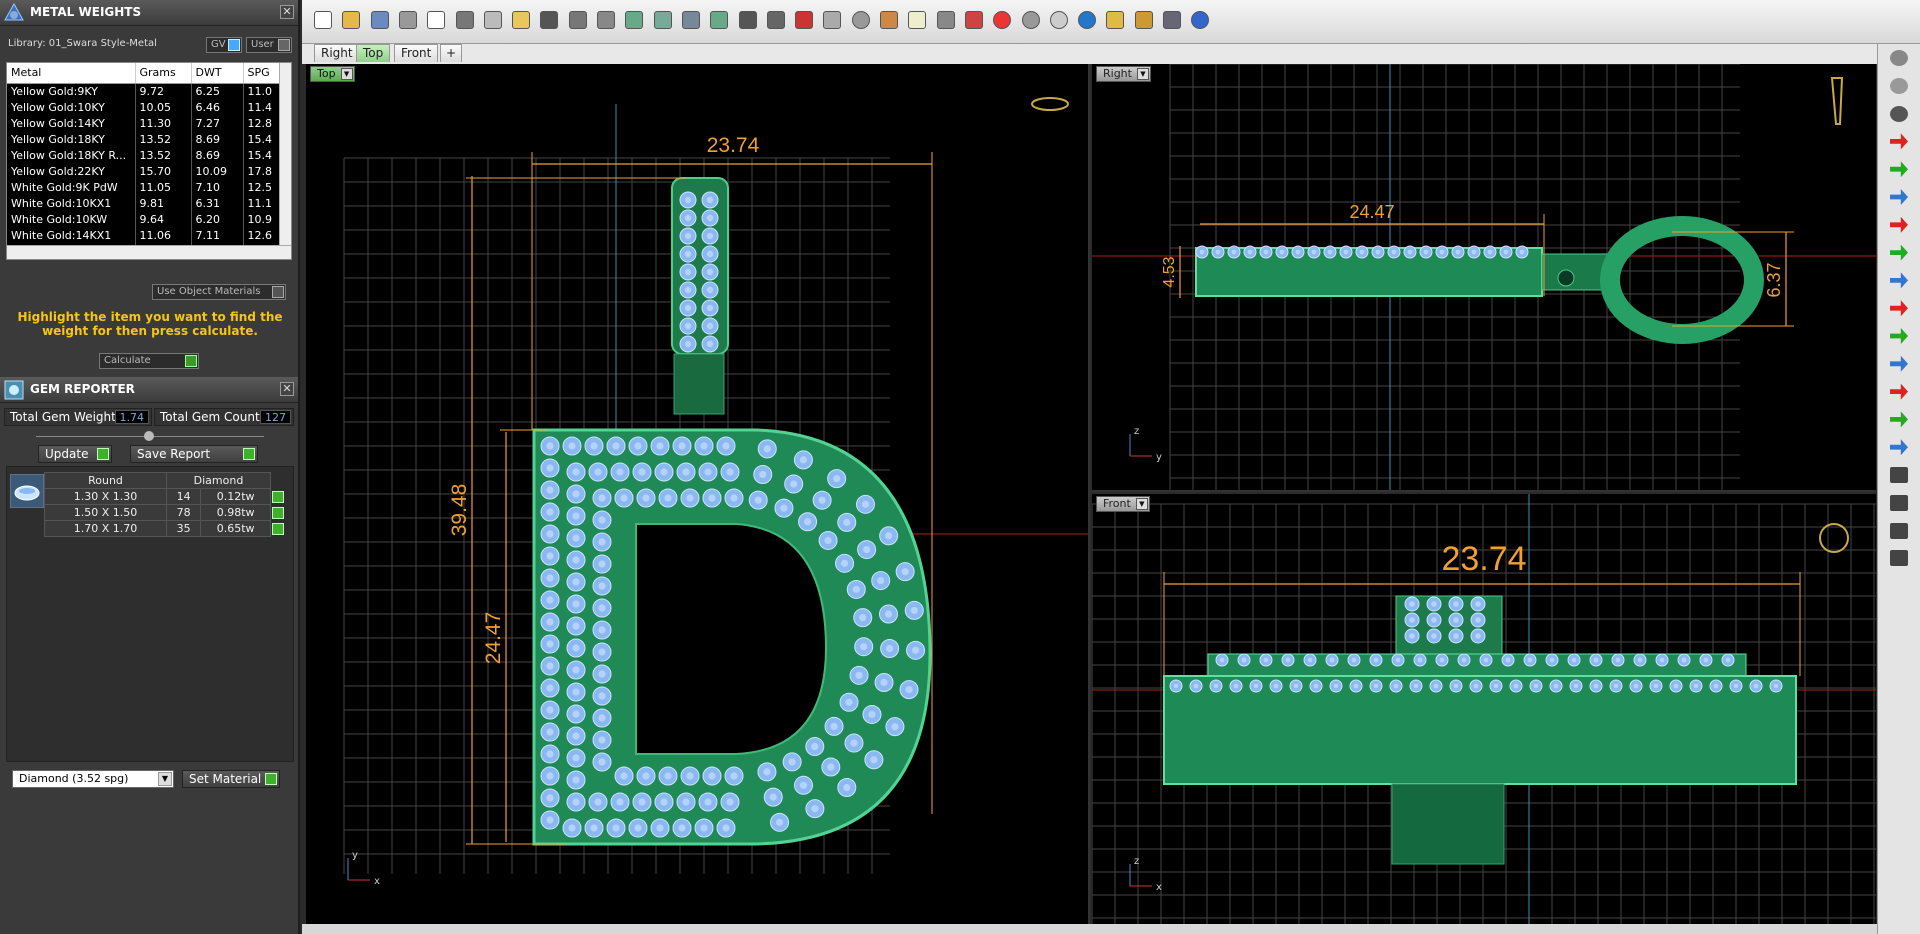 The height and width of the screenshot is (934, 1920). I want to click on four-view-icon, so click(776, 20).